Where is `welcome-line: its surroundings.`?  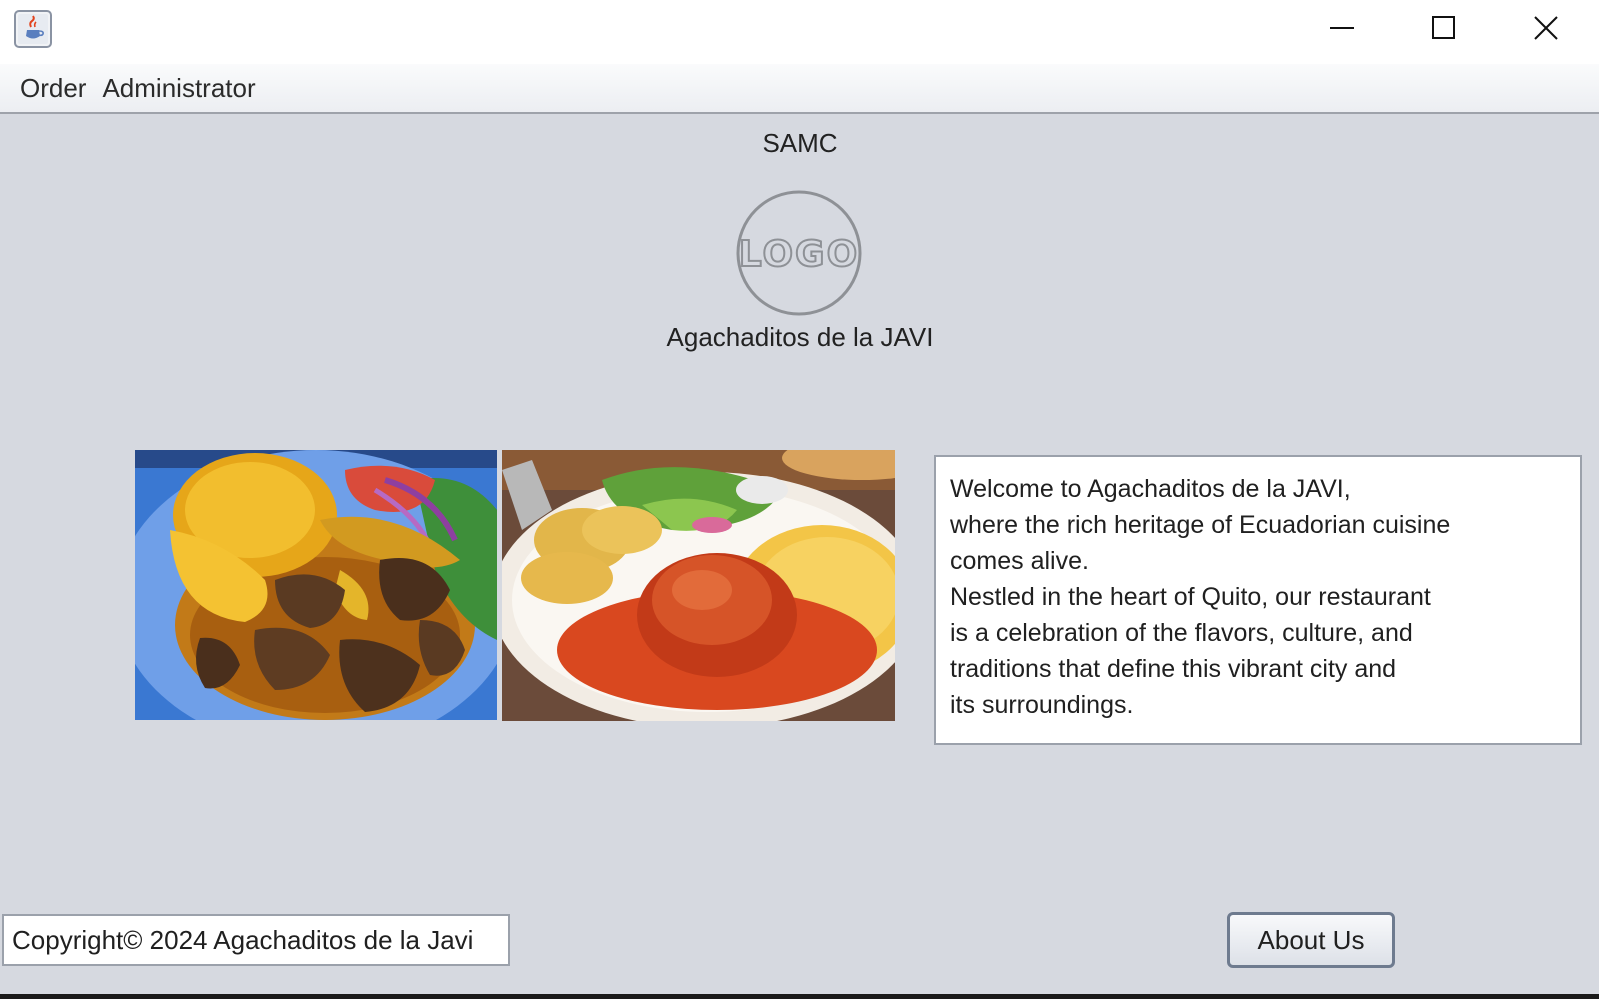 welcome-line: its surroundings. is located at coordinates (1042, 705).